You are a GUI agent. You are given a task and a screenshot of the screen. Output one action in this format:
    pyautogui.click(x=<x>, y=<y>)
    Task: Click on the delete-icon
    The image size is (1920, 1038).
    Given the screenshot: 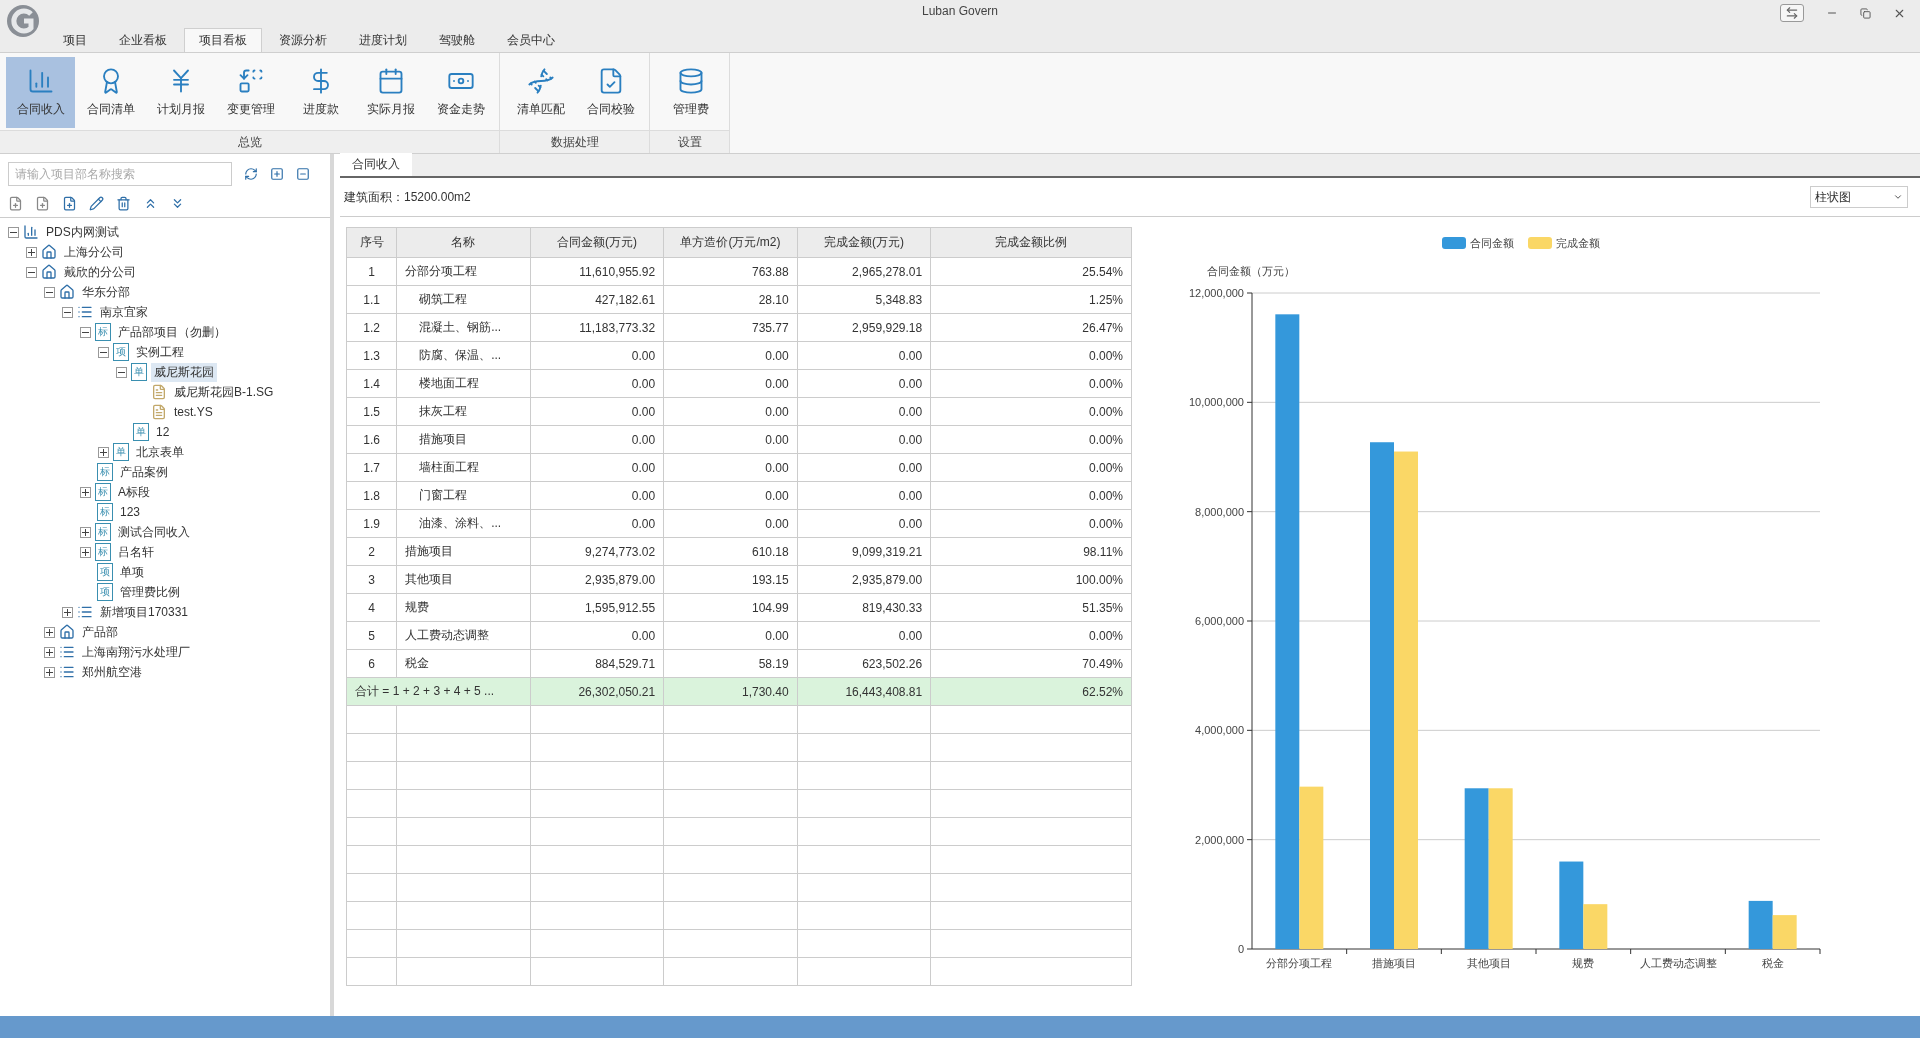 What is the action you would take?
    pyautogui.click(x=123, y=203)
    